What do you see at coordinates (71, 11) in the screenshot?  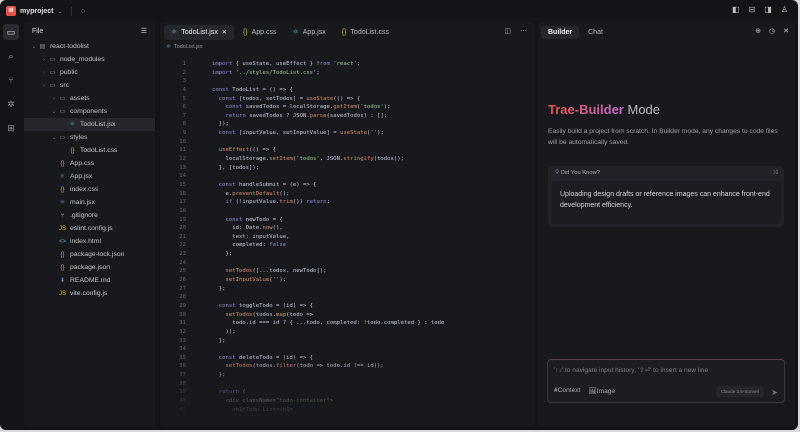 I see `divider` at bounding box center [71, 11].